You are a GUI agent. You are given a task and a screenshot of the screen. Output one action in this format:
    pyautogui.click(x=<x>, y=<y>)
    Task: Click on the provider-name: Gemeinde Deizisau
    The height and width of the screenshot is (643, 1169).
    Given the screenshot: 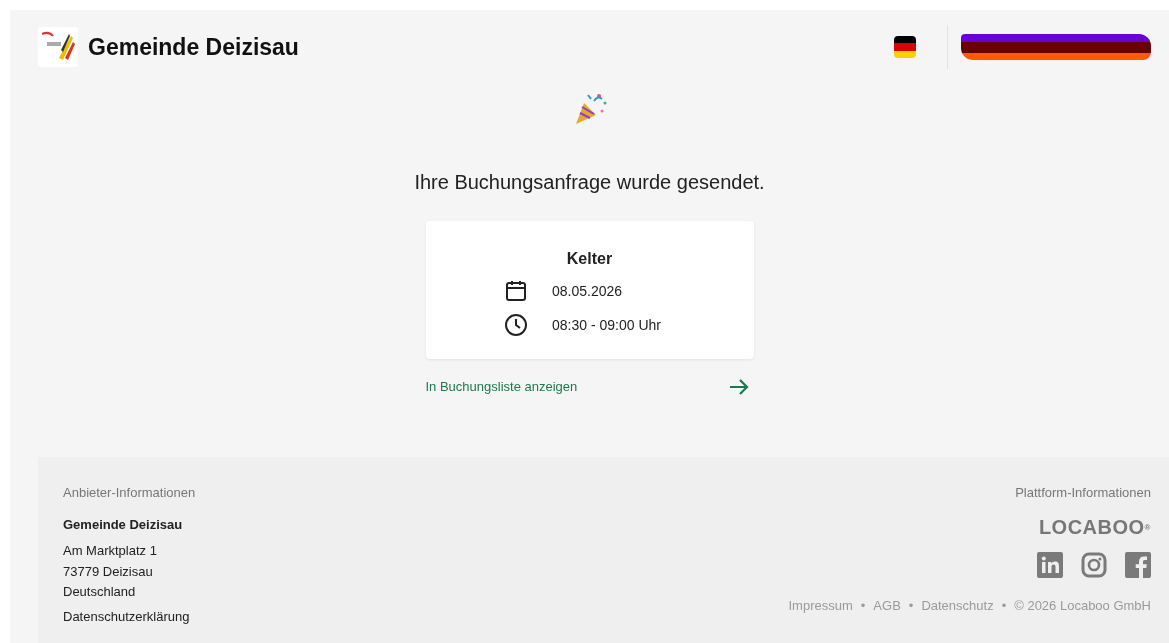 What is the action you would take?
    pyautogui.click(x=123, y=524)
    